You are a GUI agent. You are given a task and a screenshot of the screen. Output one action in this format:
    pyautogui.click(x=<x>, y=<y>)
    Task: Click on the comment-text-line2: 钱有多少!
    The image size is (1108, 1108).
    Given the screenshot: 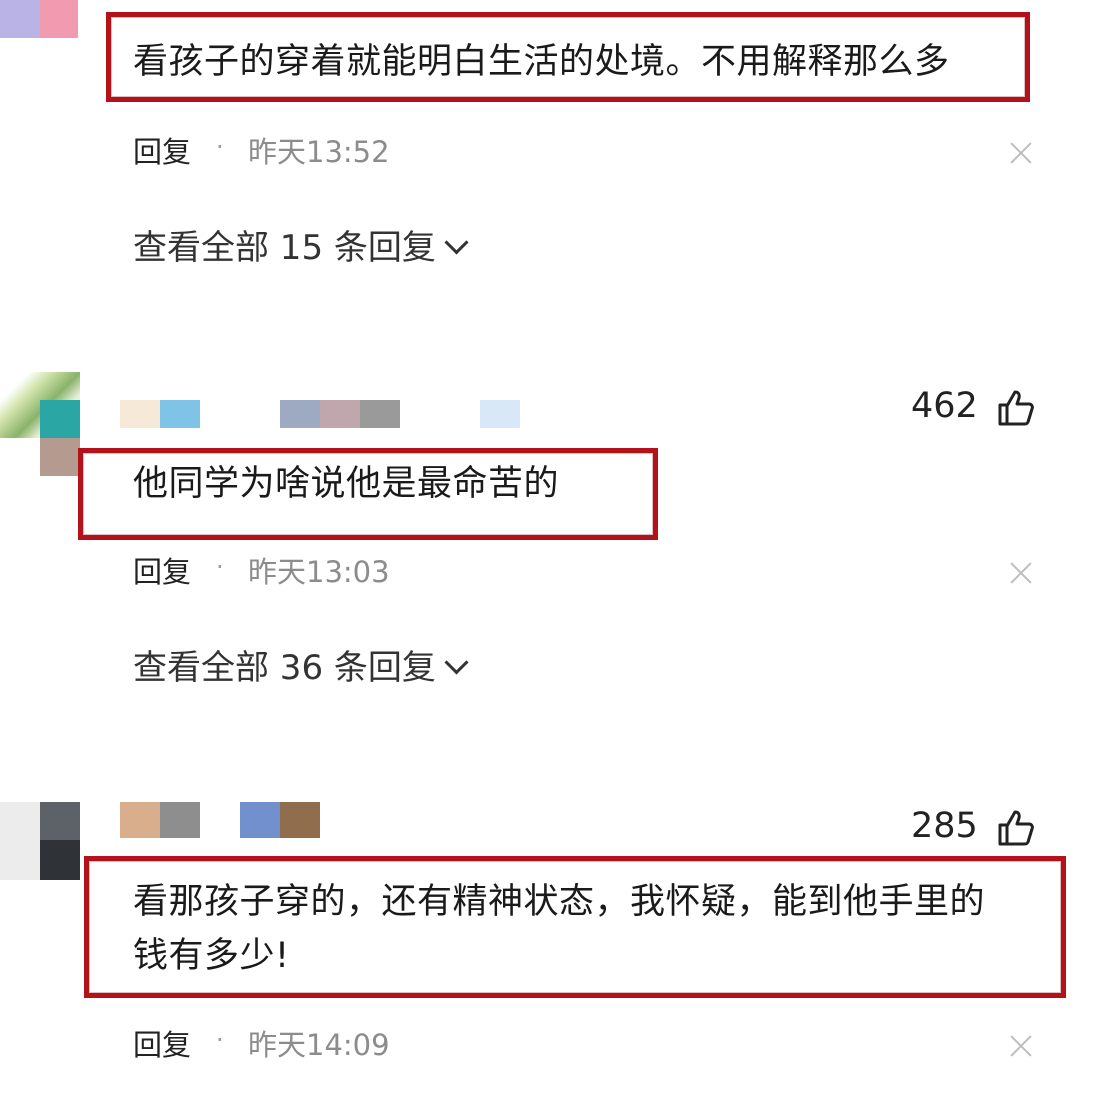 What is the action you would take?
    pyautogui.click(x=211, y=956)
    